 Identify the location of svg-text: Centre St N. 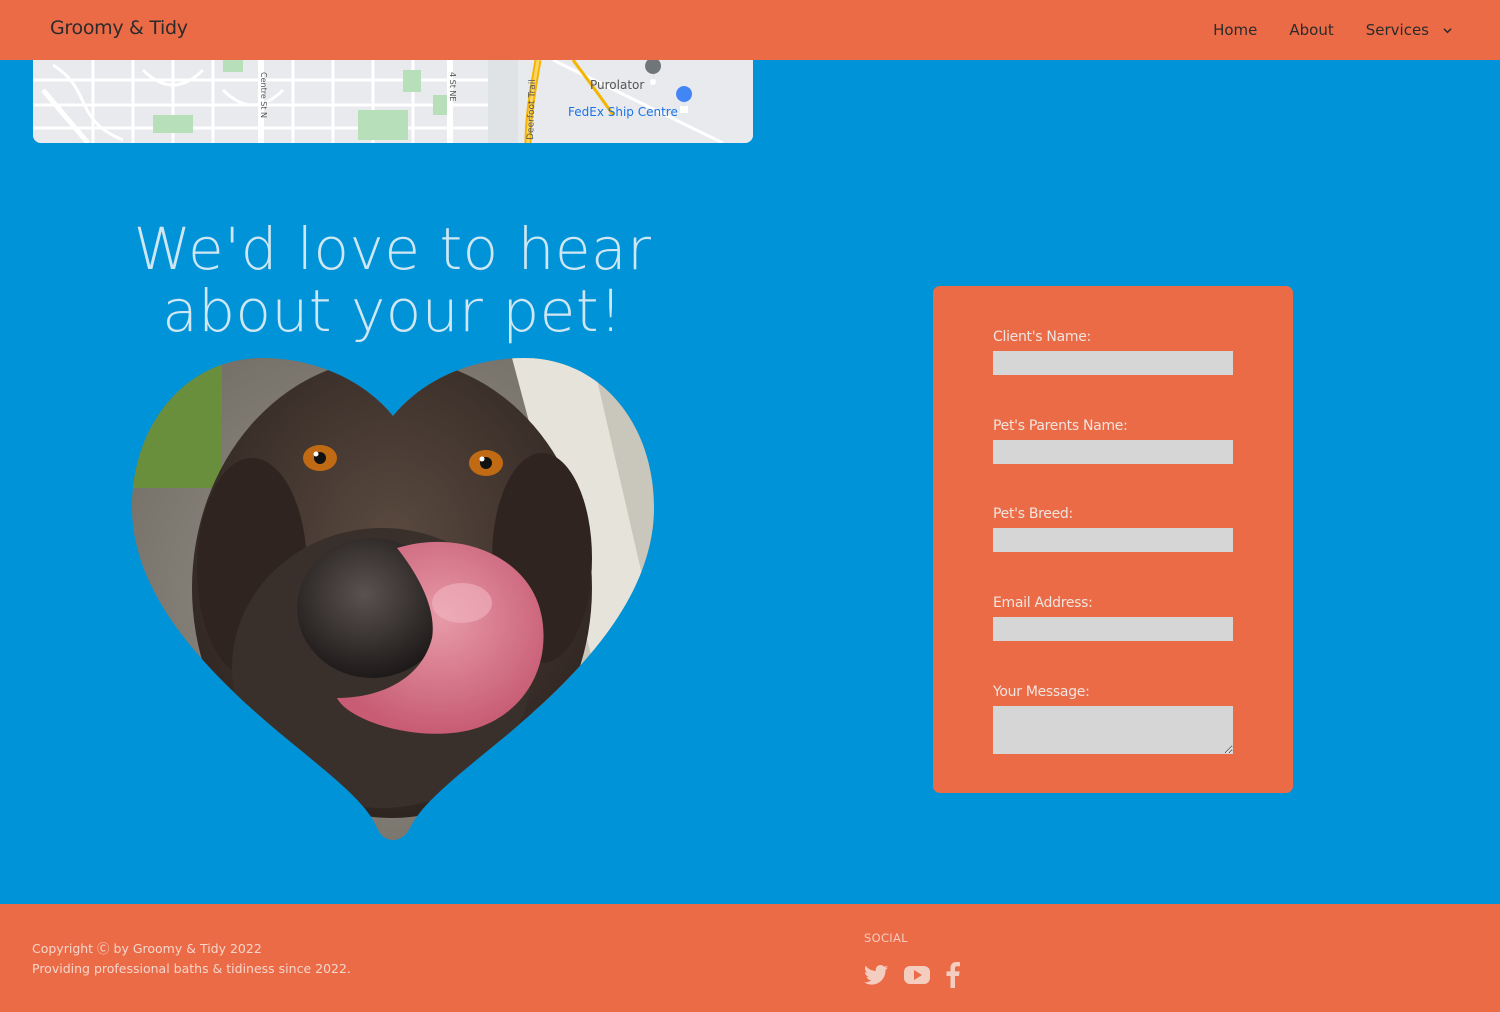
(263, 95).